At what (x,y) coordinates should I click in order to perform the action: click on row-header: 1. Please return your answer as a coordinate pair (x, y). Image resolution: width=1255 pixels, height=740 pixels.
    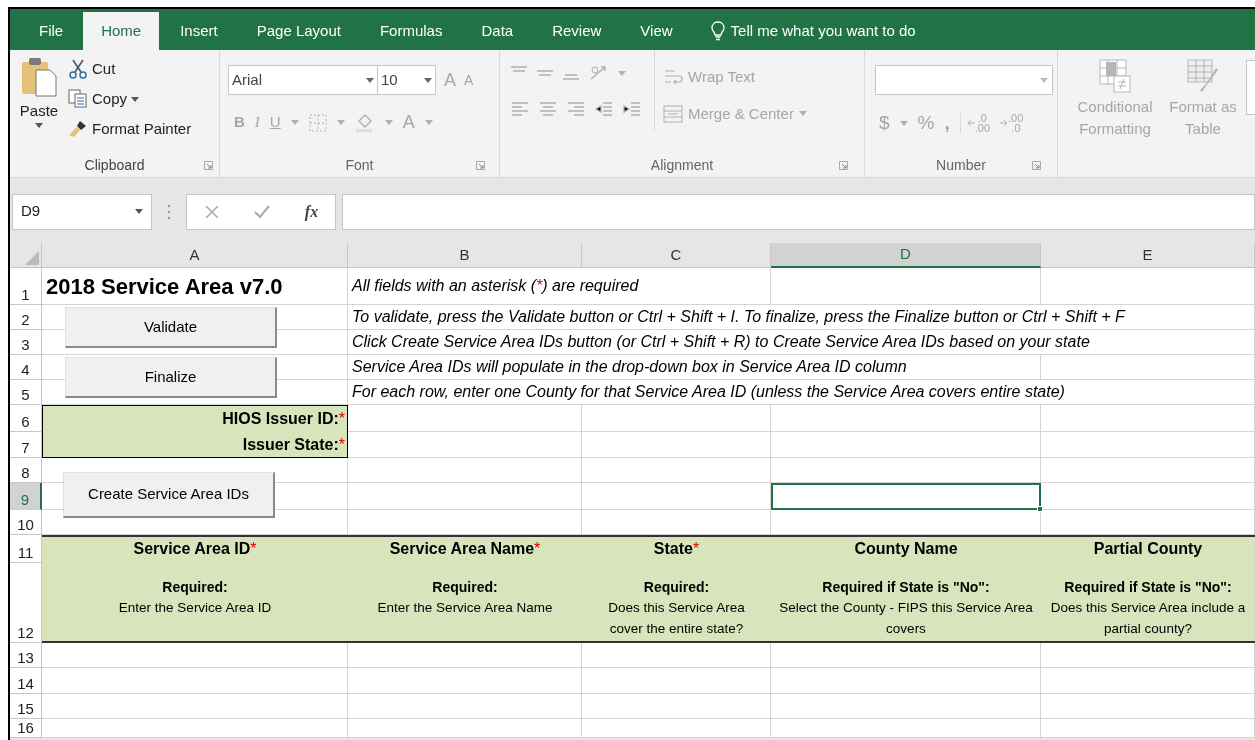
    Looking at the image, I should click on (26, 286).